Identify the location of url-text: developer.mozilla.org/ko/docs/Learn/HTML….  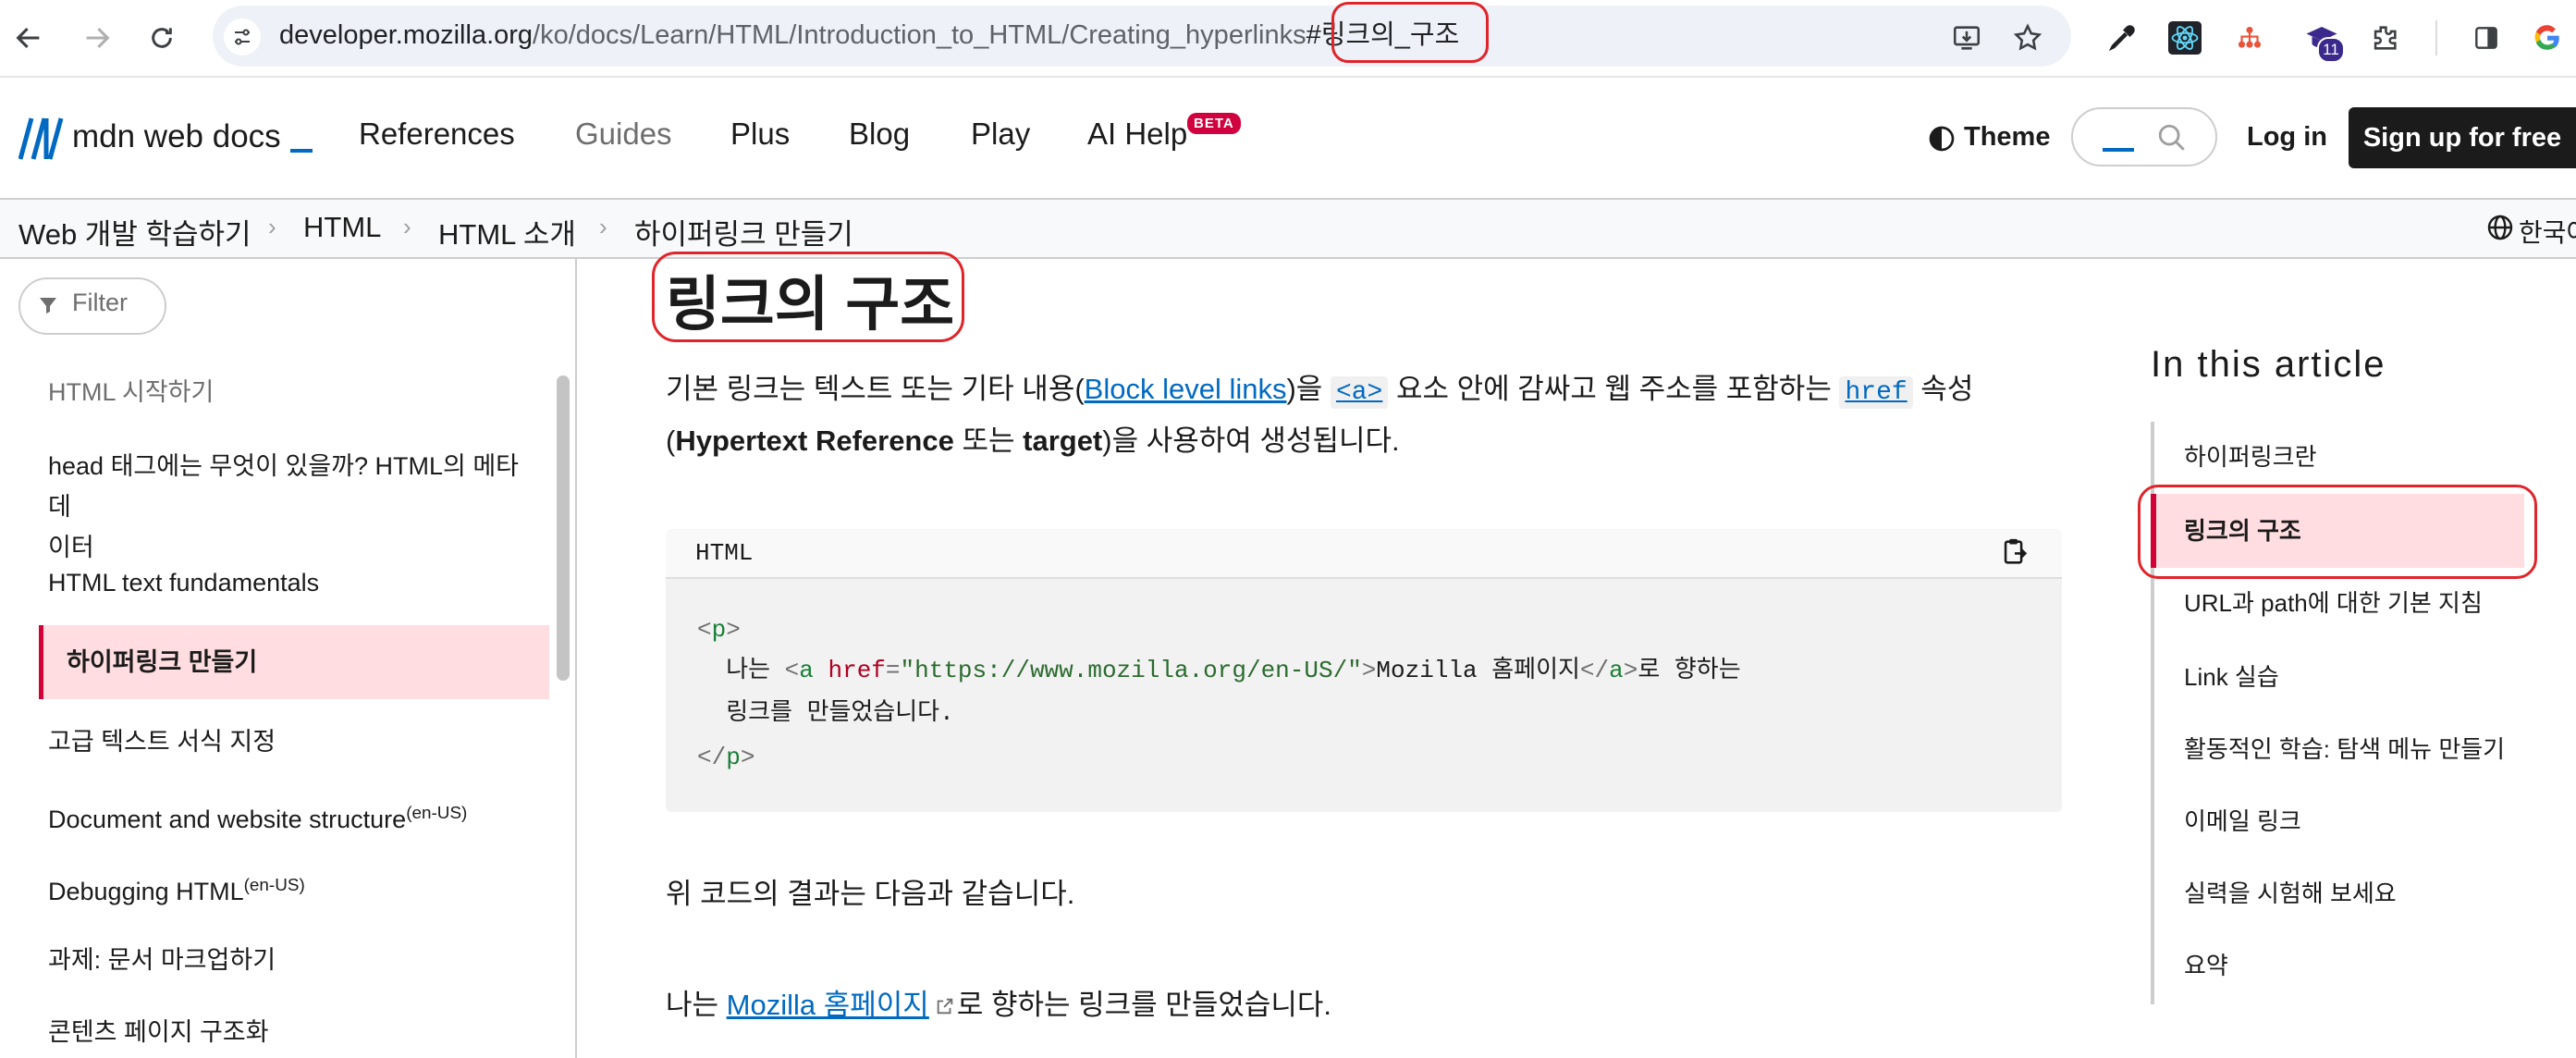
(869, 35).